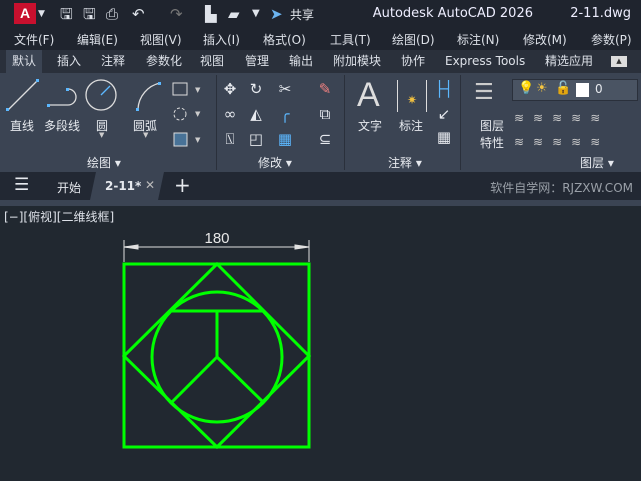 This screenshot has width=641, height=481. What do you see at coordinates (194, 379) in the screenshot?
I see `diagonal-left` at bounding box center [194, 379].